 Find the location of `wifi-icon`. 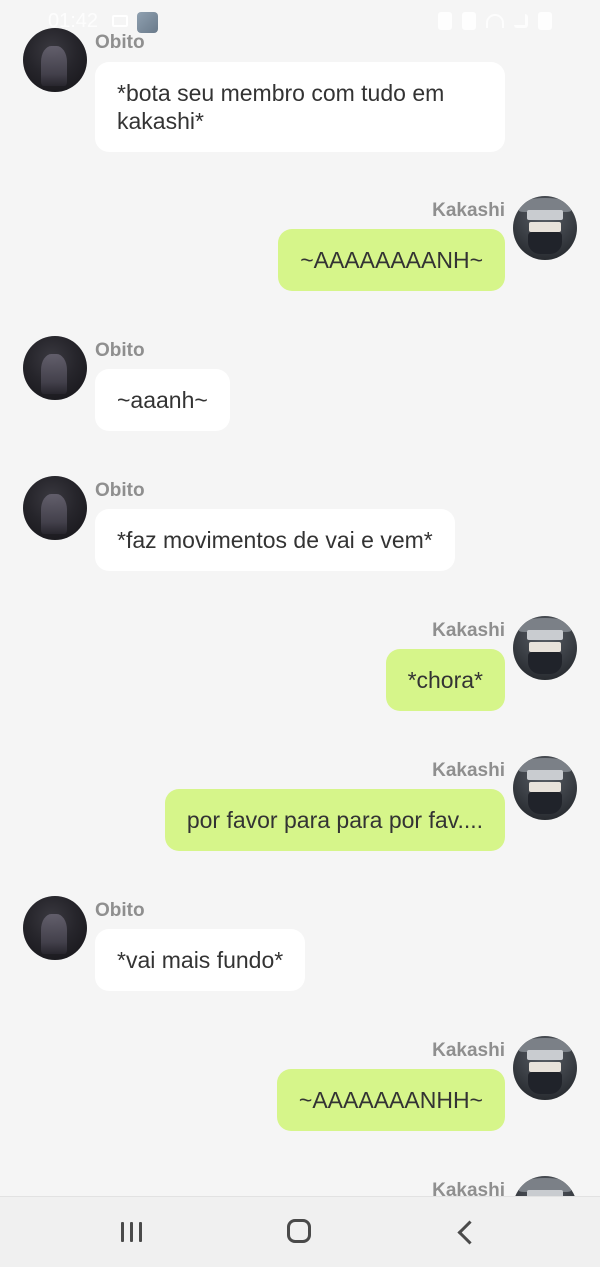

wifi-icon is located at coordinates (495, 21).